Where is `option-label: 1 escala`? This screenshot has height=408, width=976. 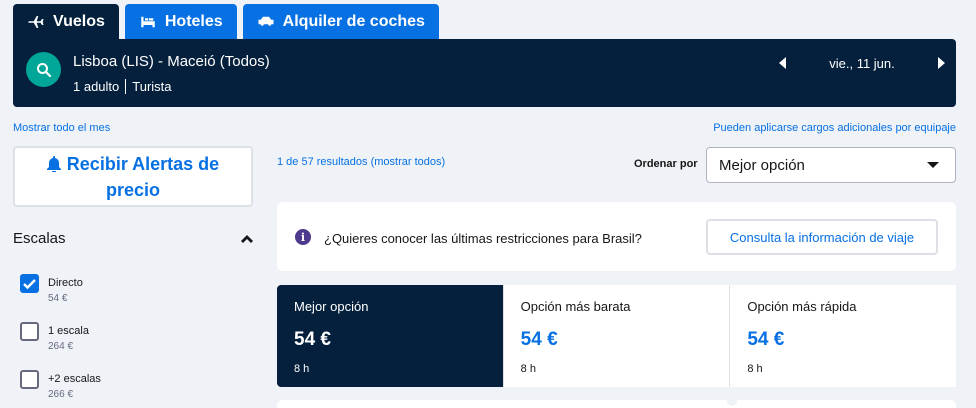 option-label: 1 escala is located at coordinates (68, 331).